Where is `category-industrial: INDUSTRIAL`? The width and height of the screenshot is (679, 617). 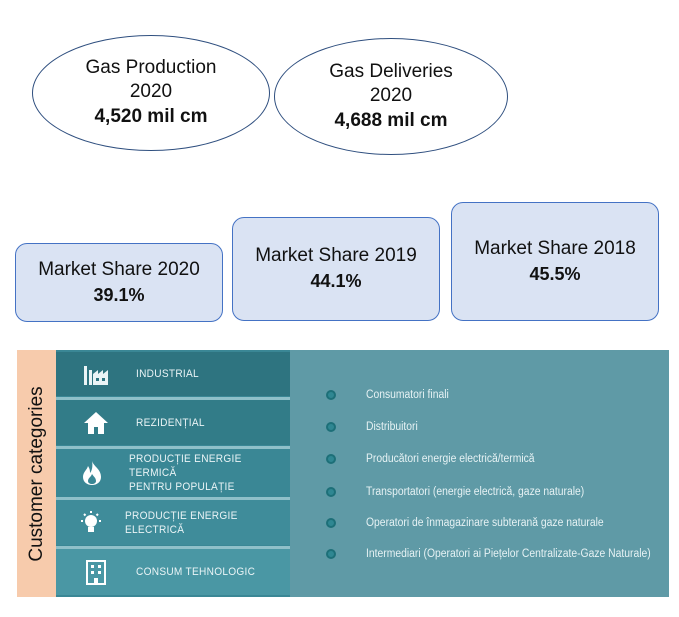
category-industrial: INDUSTRIAL is located at coordinates (173, 374).